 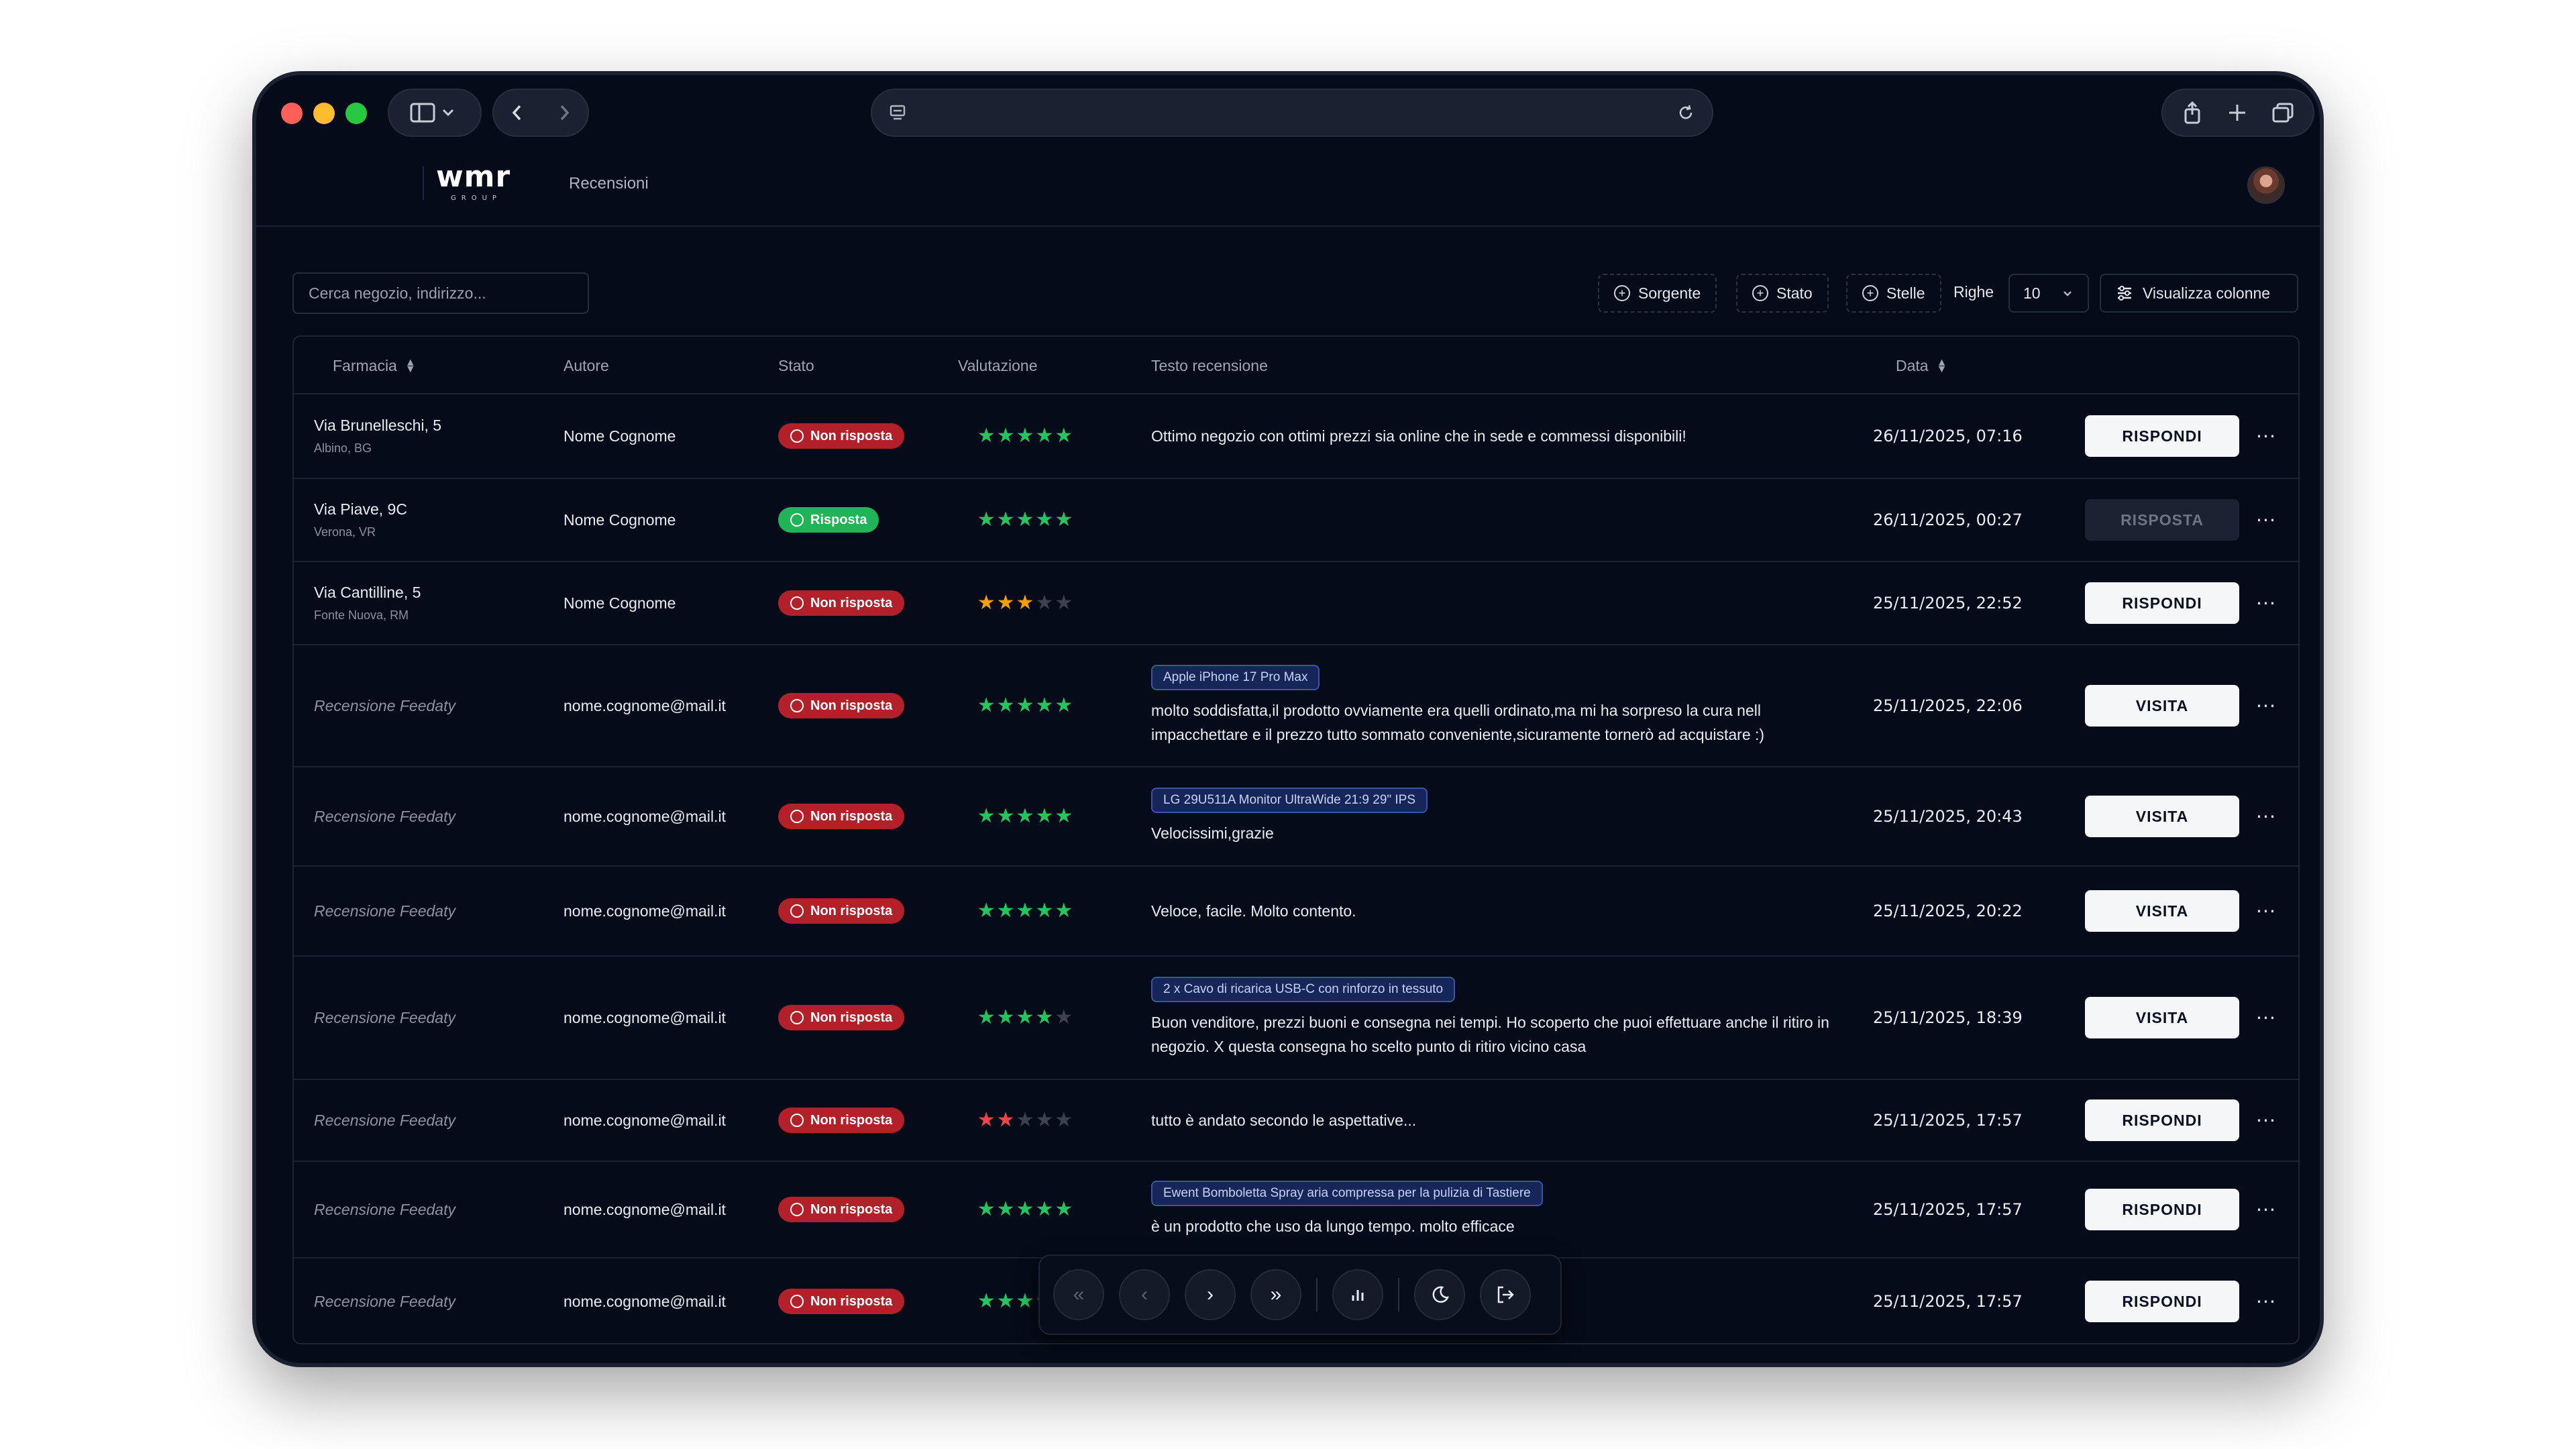 I want to click on search-input, so click(x=440, y=293).